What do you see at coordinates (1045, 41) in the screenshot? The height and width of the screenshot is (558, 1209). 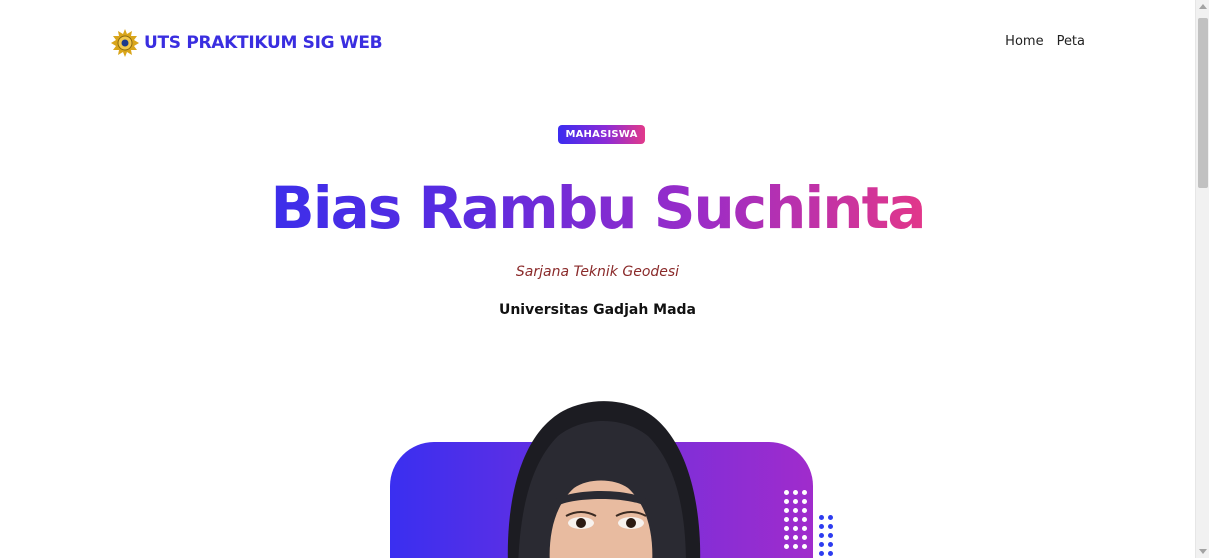 I see `nav-links: Home Peta` at bounding box center [1045, 41].